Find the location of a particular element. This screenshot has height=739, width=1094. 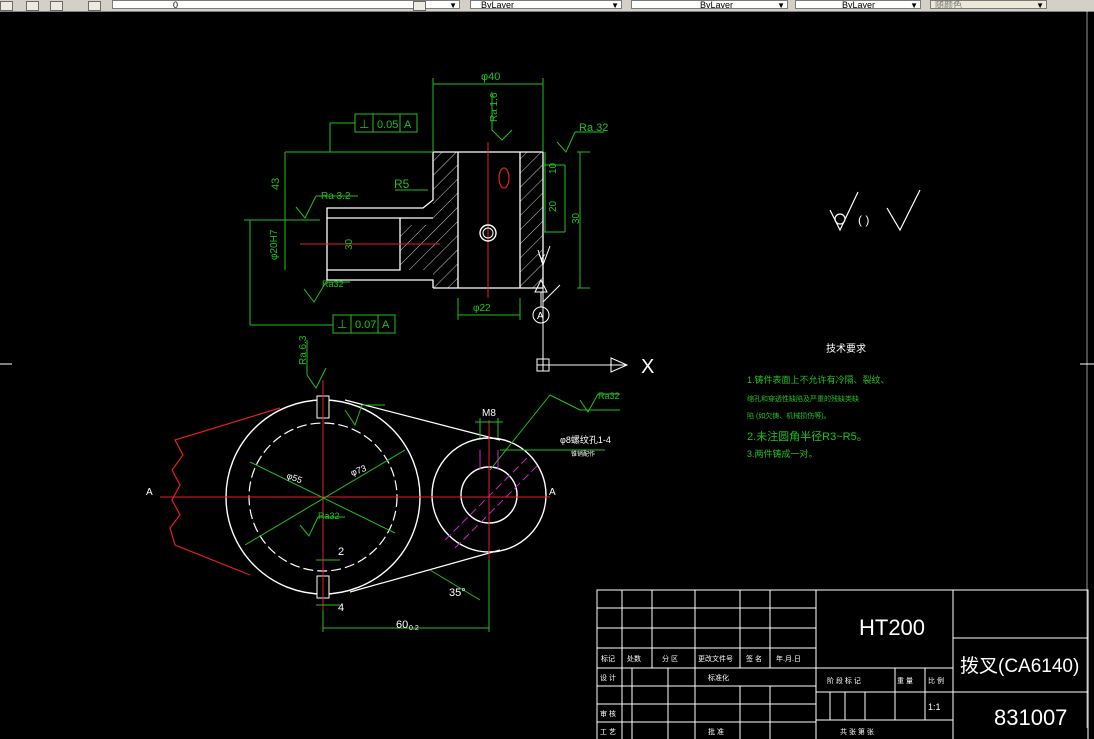

layer-combo-value: 0 is located at coordinates (176, 4).